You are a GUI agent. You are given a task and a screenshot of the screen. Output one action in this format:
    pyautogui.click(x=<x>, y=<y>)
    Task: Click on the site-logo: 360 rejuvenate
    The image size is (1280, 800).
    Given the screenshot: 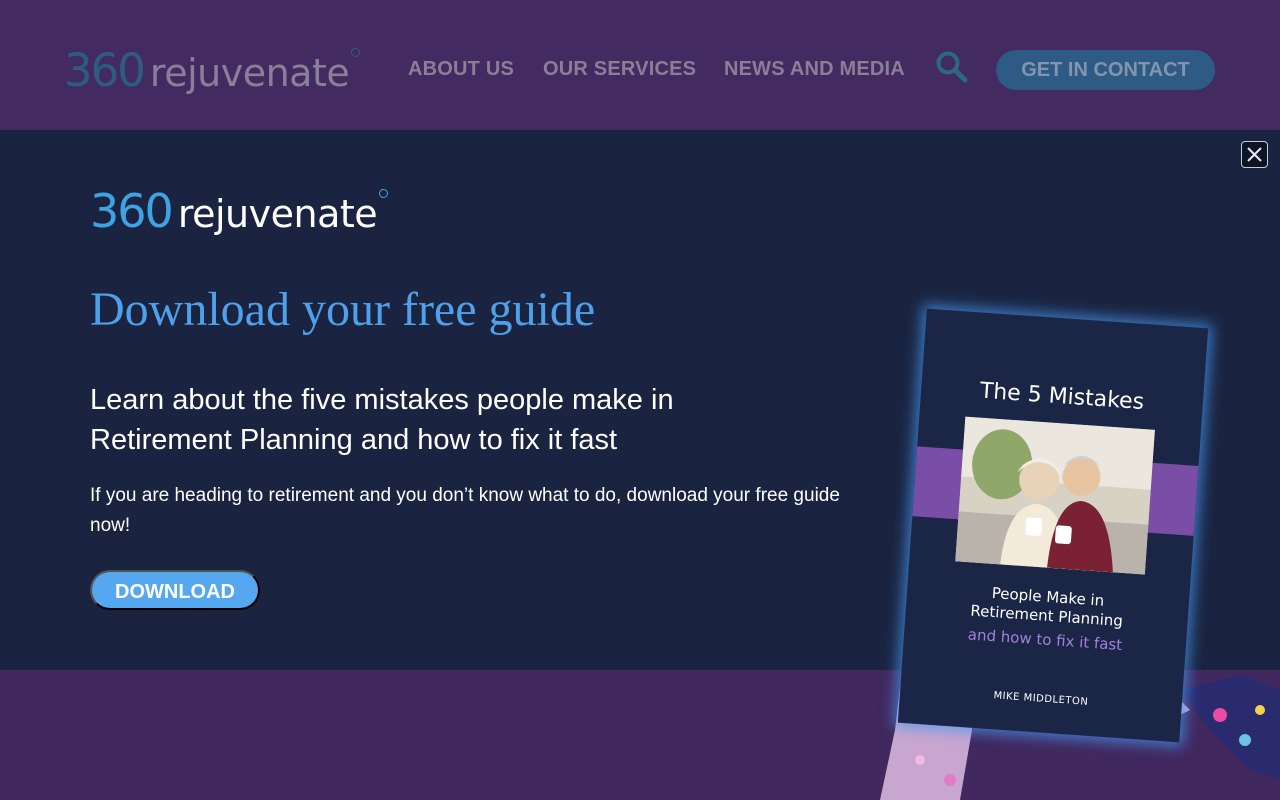 What is the action you would take?
    pyautogui.click(x=212, y=70)
    